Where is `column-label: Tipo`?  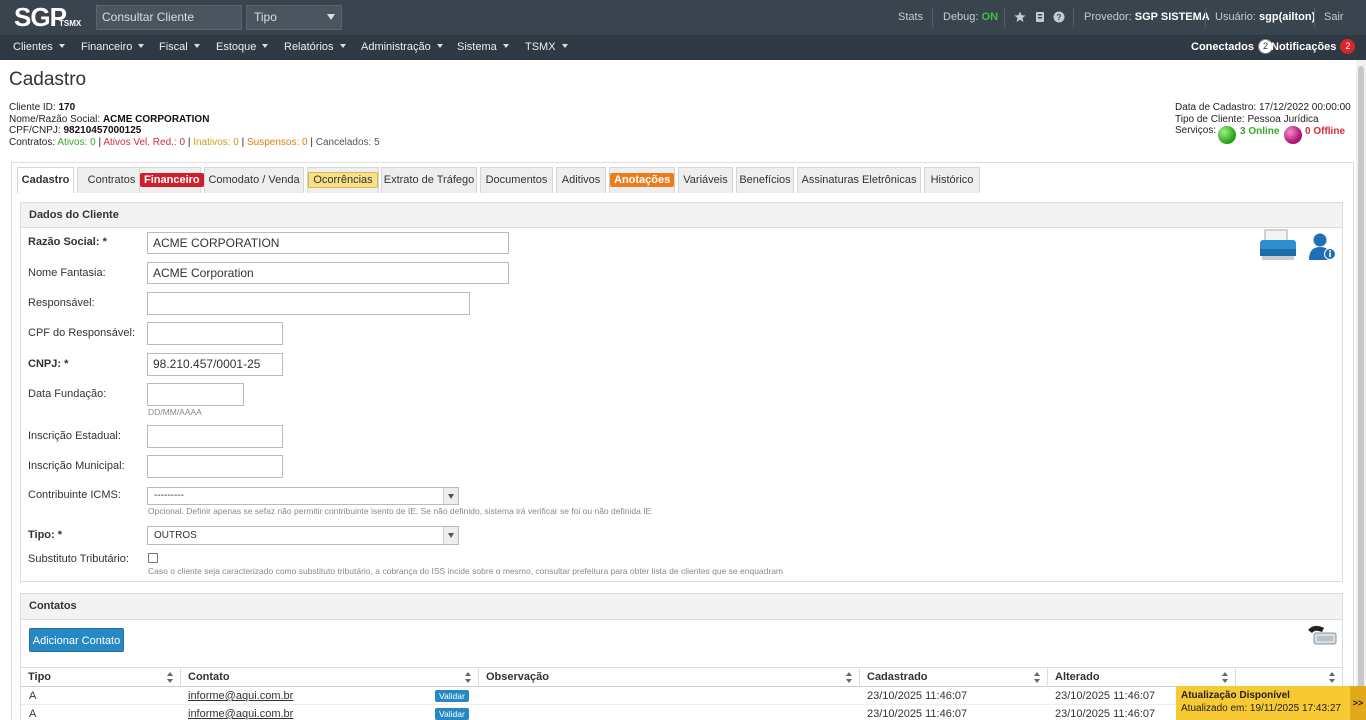 column-label: Tipo is located at coordinates (40, 677).